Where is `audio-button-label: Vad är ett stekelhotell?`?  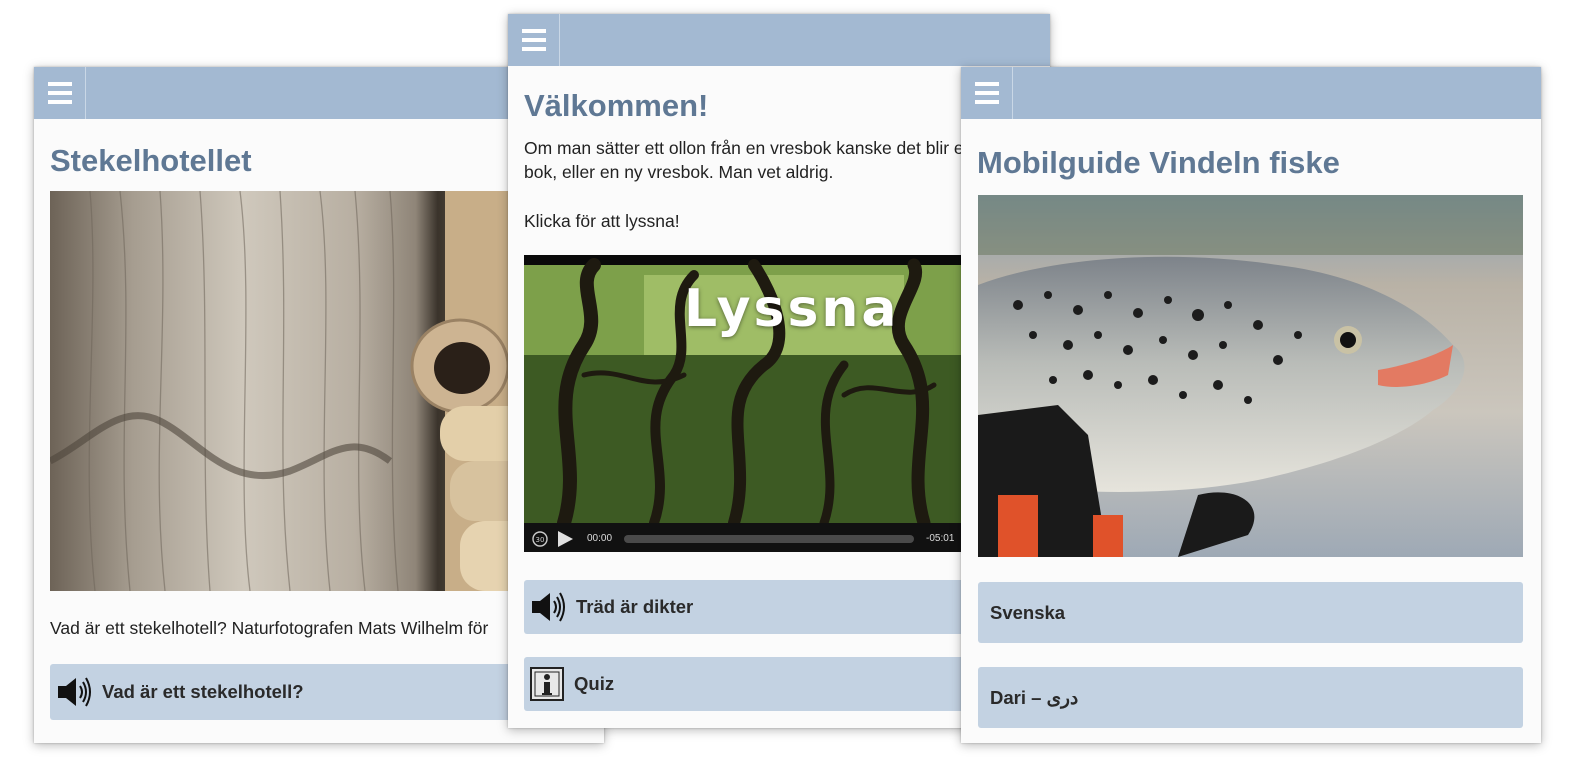 audio-button-label: Vad är ett stekelhotell? is located at coordinates (203, 691).